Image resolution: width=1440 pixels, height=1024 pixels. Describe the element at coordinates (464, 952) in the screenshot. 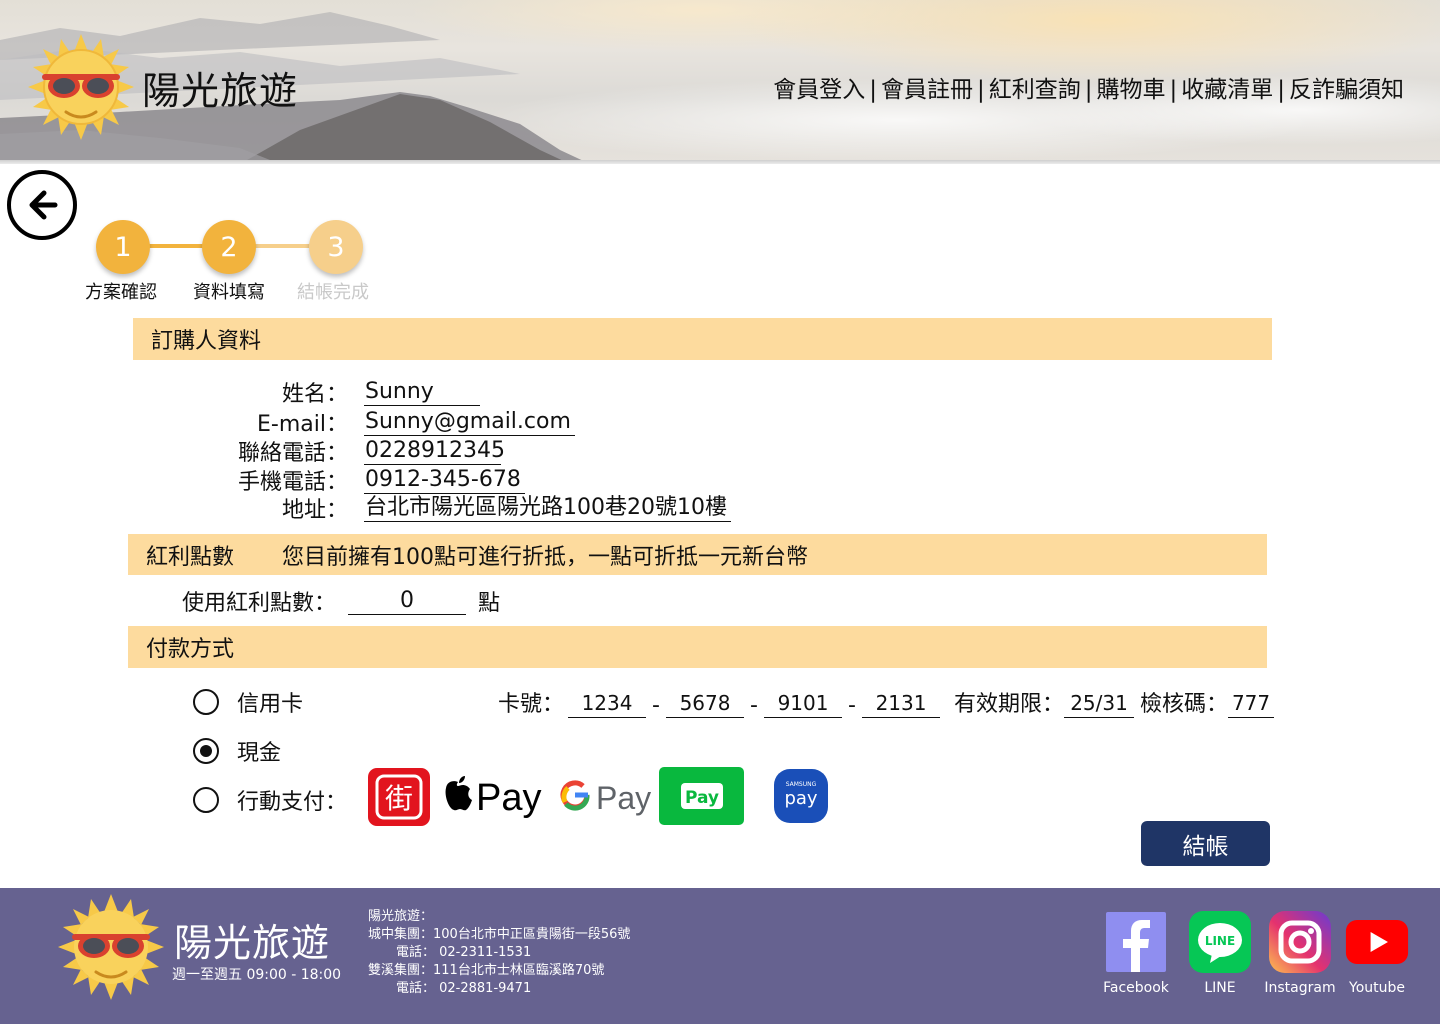

I see `footer-branch-1-phone: 電話： 02-2311-1531` at that location.